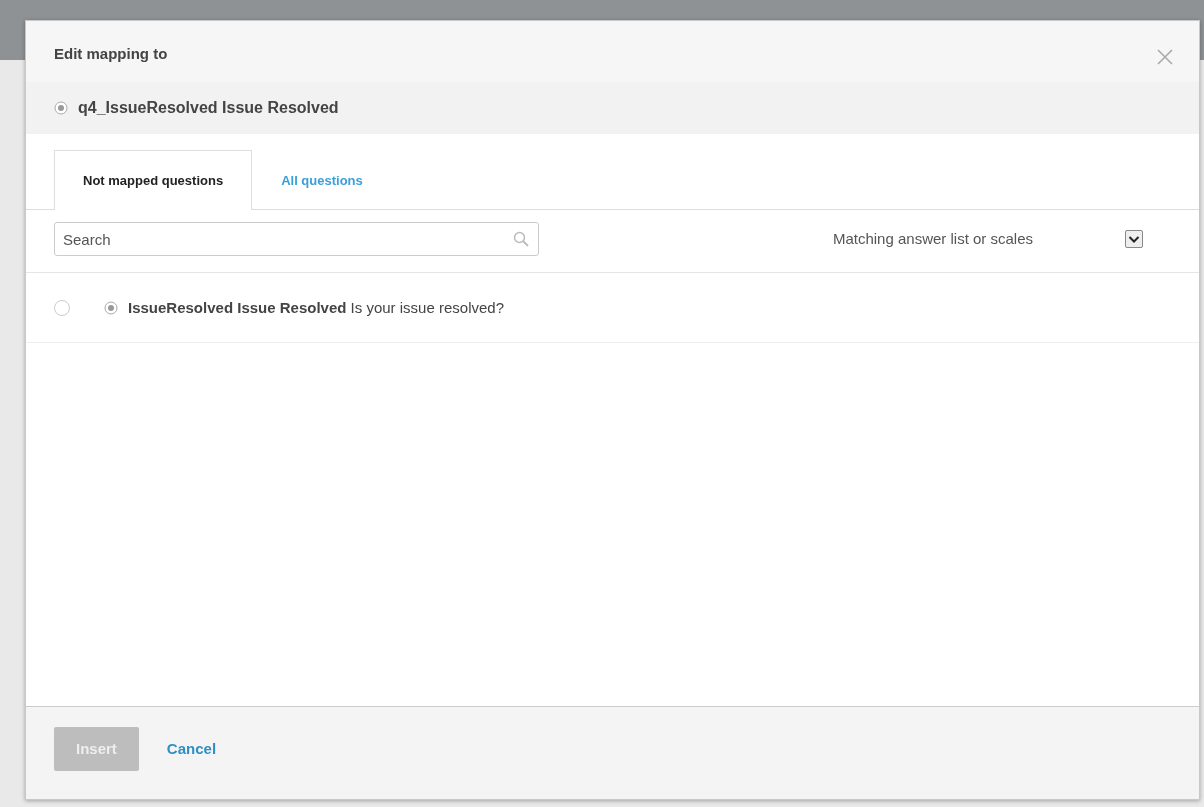 The width and height of the screenshot is (1204, 807). What do you see at coordinates (932, 238) in the screenshot?
I see `filter-label: Matching answer list or scales` at bounding box center [932, 238].